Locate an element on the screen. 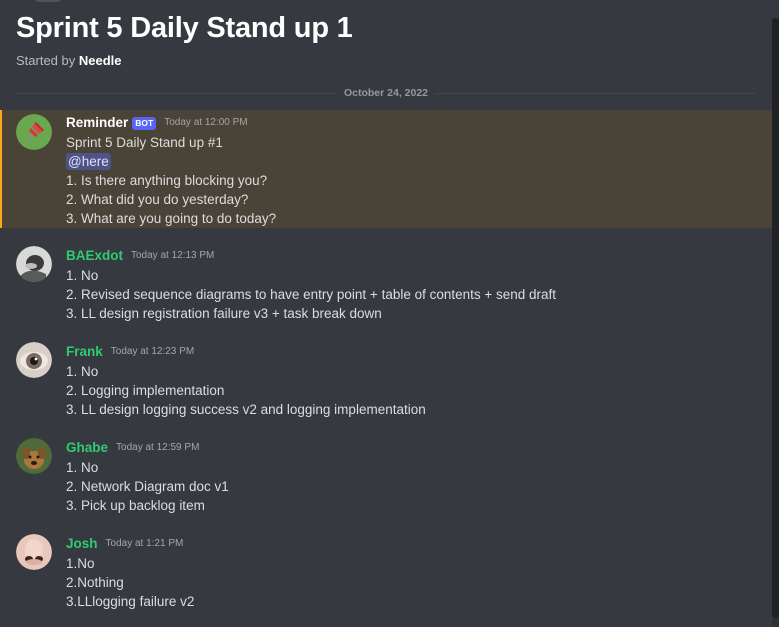 This screenshot has height=627, width=779. message-author: Ghabe is located at coordinates (87, 448).